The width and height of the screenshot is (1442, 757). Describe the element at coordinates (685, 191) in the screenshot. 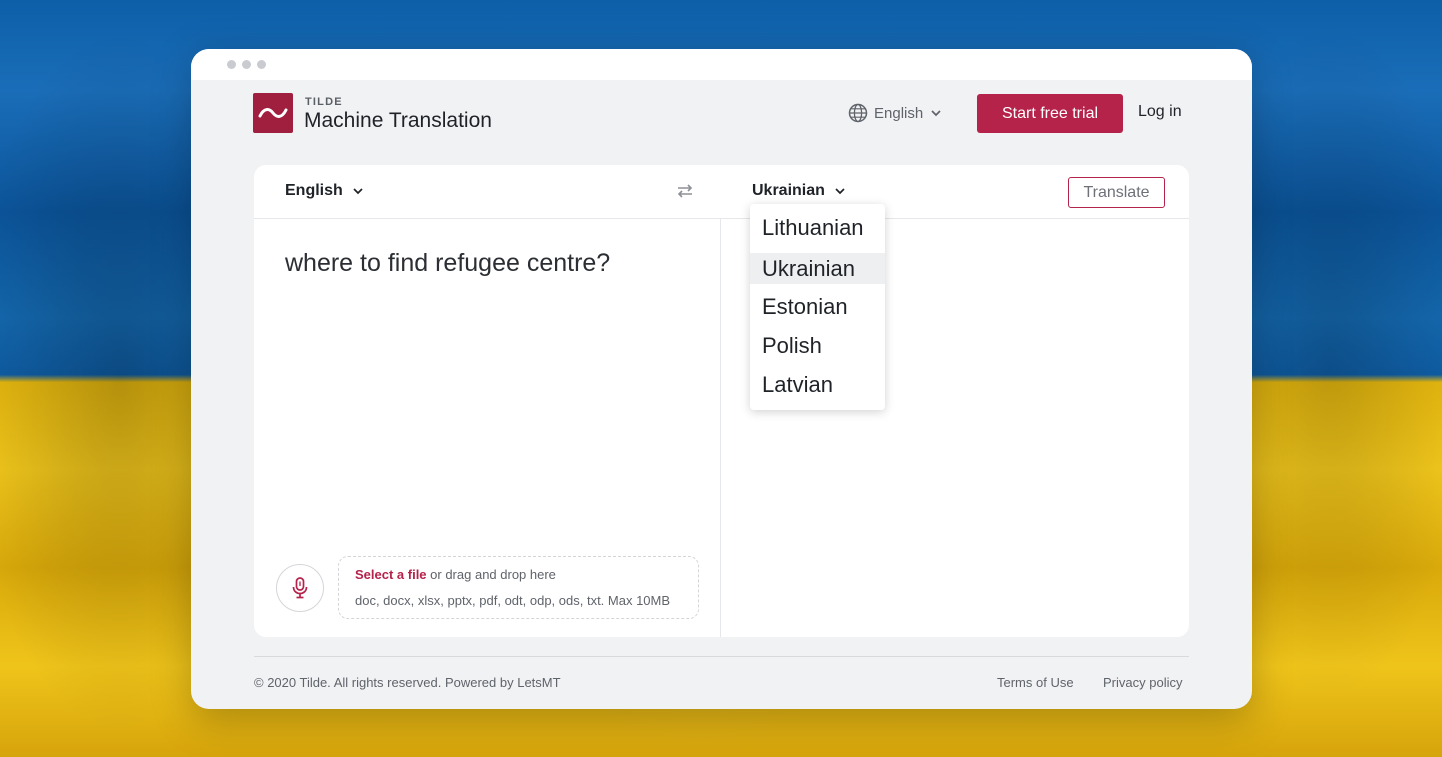

I see `swap-arrows-icon` at that location.